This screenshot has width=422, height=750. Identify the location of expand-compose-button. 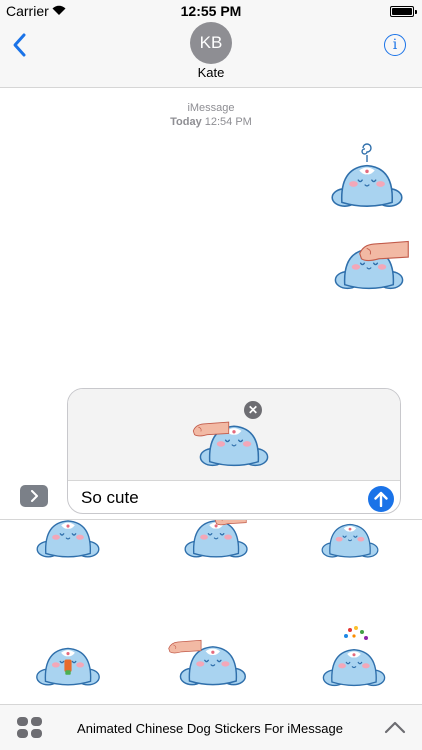
(34, 496).